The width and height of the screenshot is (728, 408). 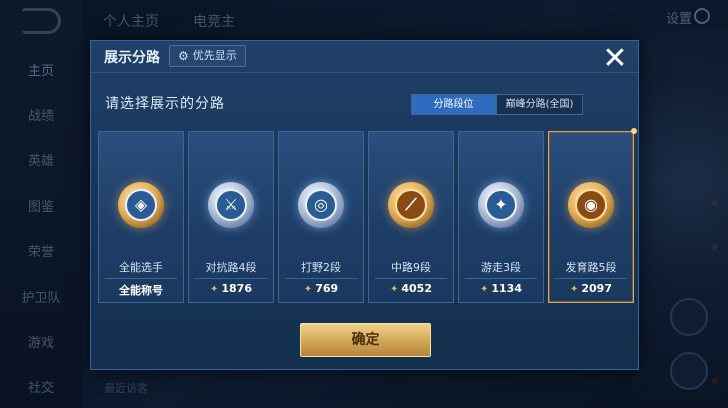 I want to click on lane-card-score: ✦ 4052, so click(x=411, y=288).